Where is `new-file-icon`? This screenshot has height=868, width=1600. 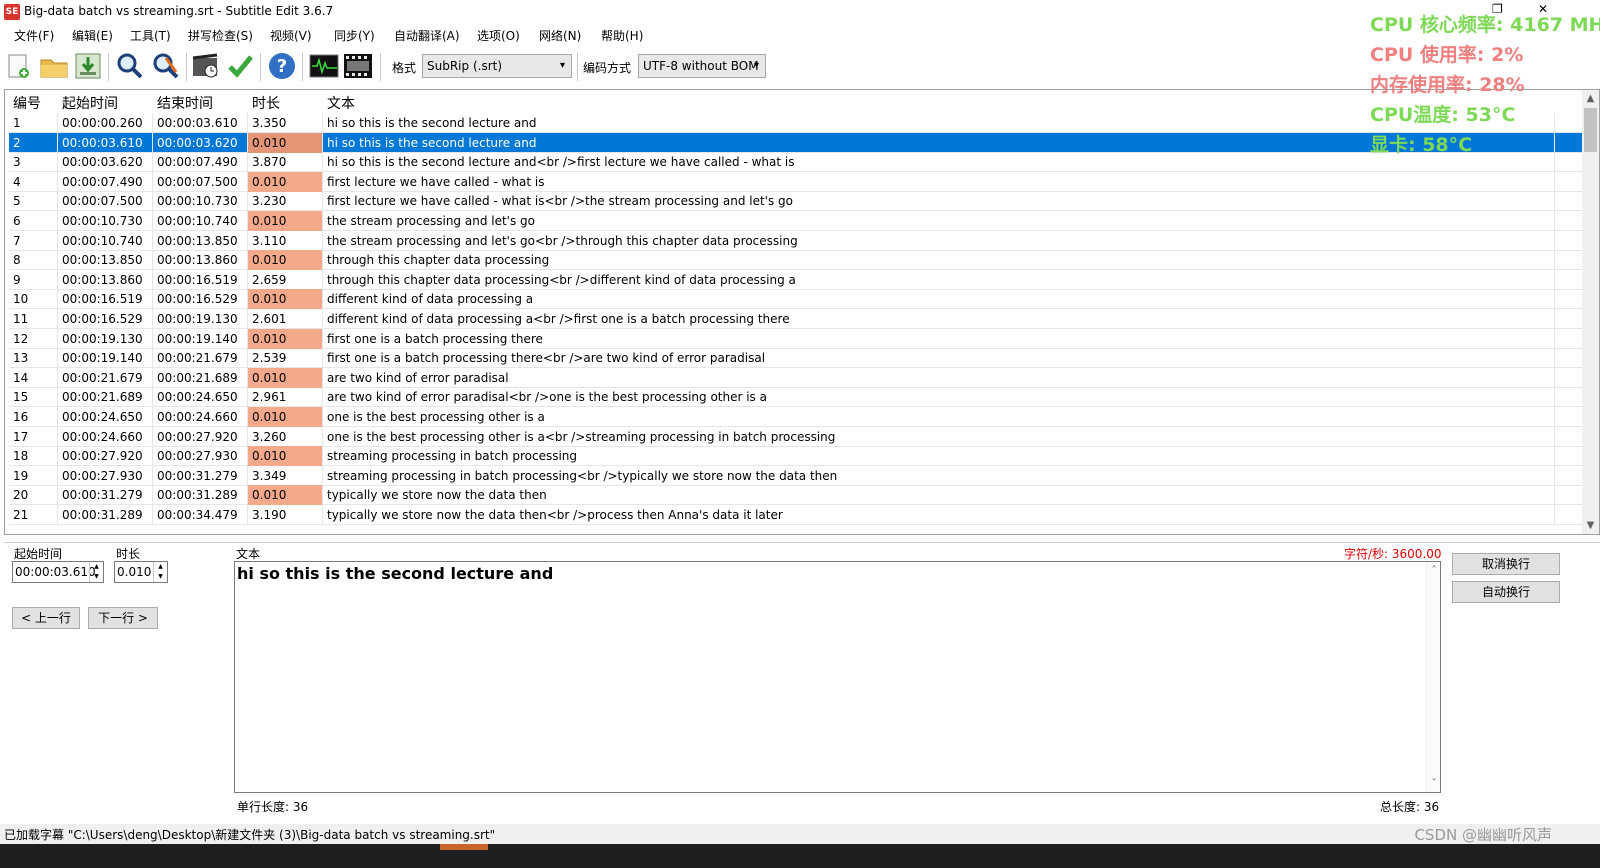 new-file-icon is located at coordinates (18, 66).